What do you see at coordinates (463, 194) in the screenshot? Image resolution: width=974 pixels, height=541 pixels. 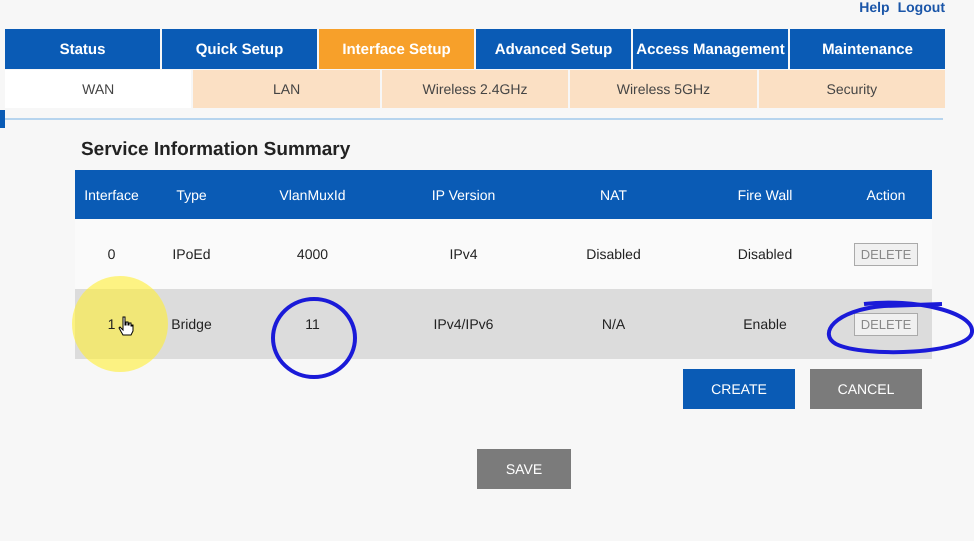 I see `column-header: IP Version` at bounding box center [463, 194].